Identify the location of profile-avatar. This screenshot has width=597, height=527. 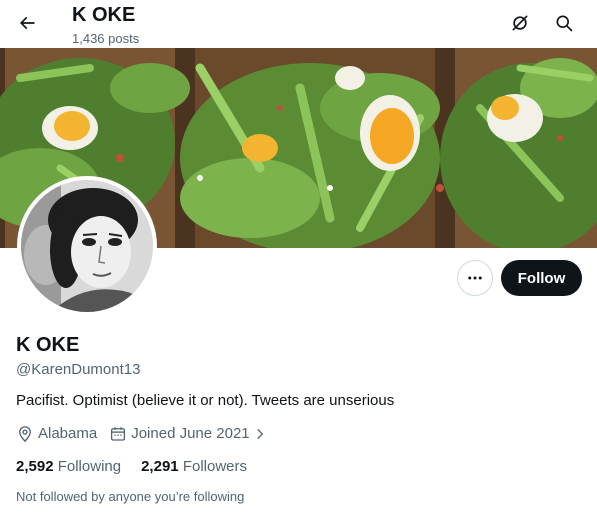
(87, 246).